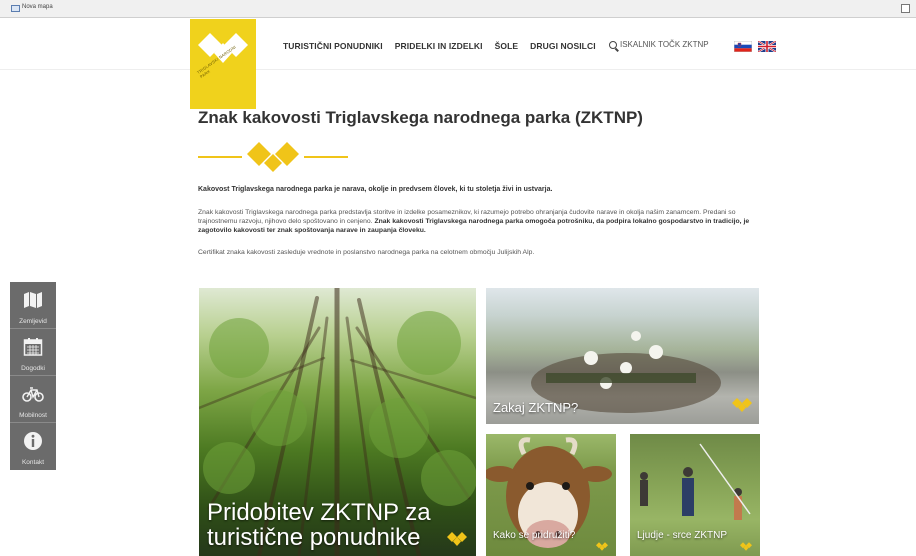 Image resolution: width=916 pixels, height=556 pixels. What do you see at coordinates (664, 44) in the screenshot?
I see `search-label: ISKALNIK TOČK ZKTNP` at bounding box center [664, 44].